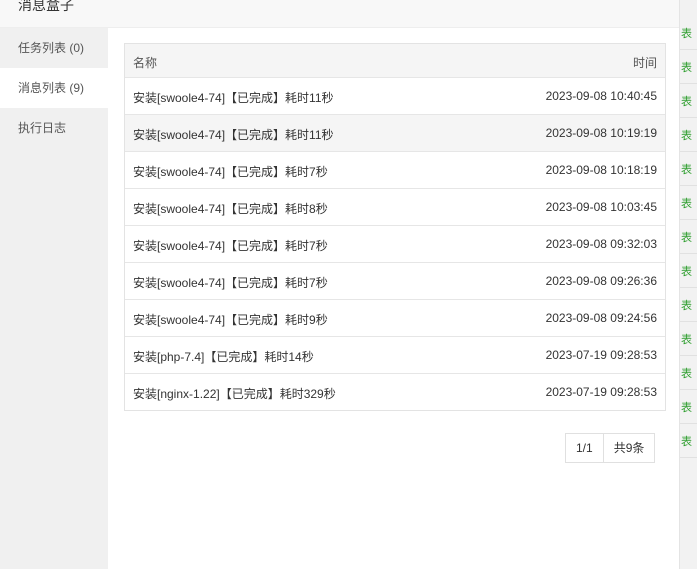  I want to click on table-header: 名称 时间, so click(395, 61).